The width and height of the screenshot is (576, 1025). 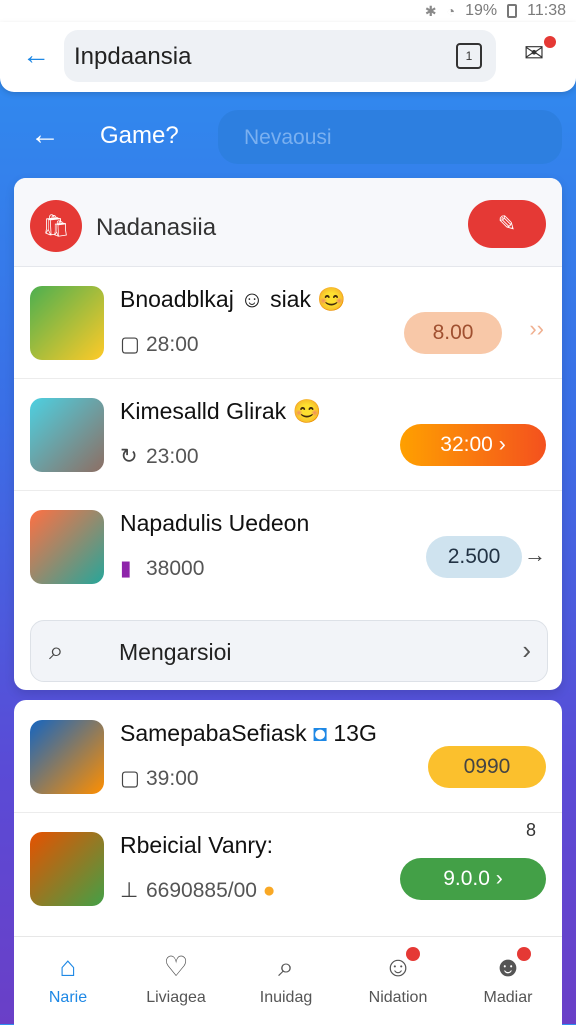 I want to click on user-icon: ☺, so click(x=402, y=965).